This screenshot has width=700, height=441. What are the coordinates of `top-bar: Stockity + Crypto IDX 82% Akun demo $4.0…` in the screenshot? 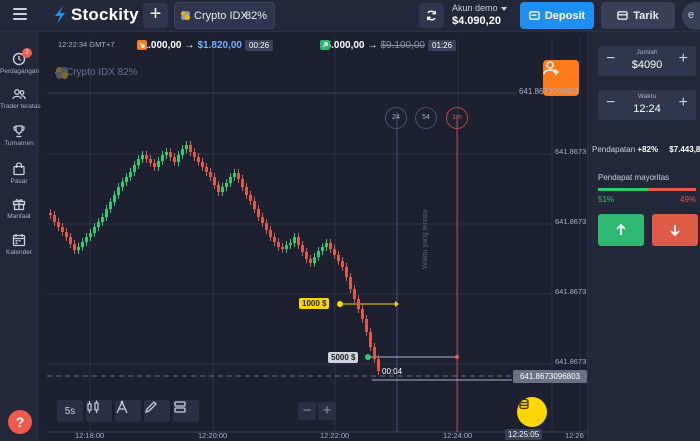 It's located at (350, 16).